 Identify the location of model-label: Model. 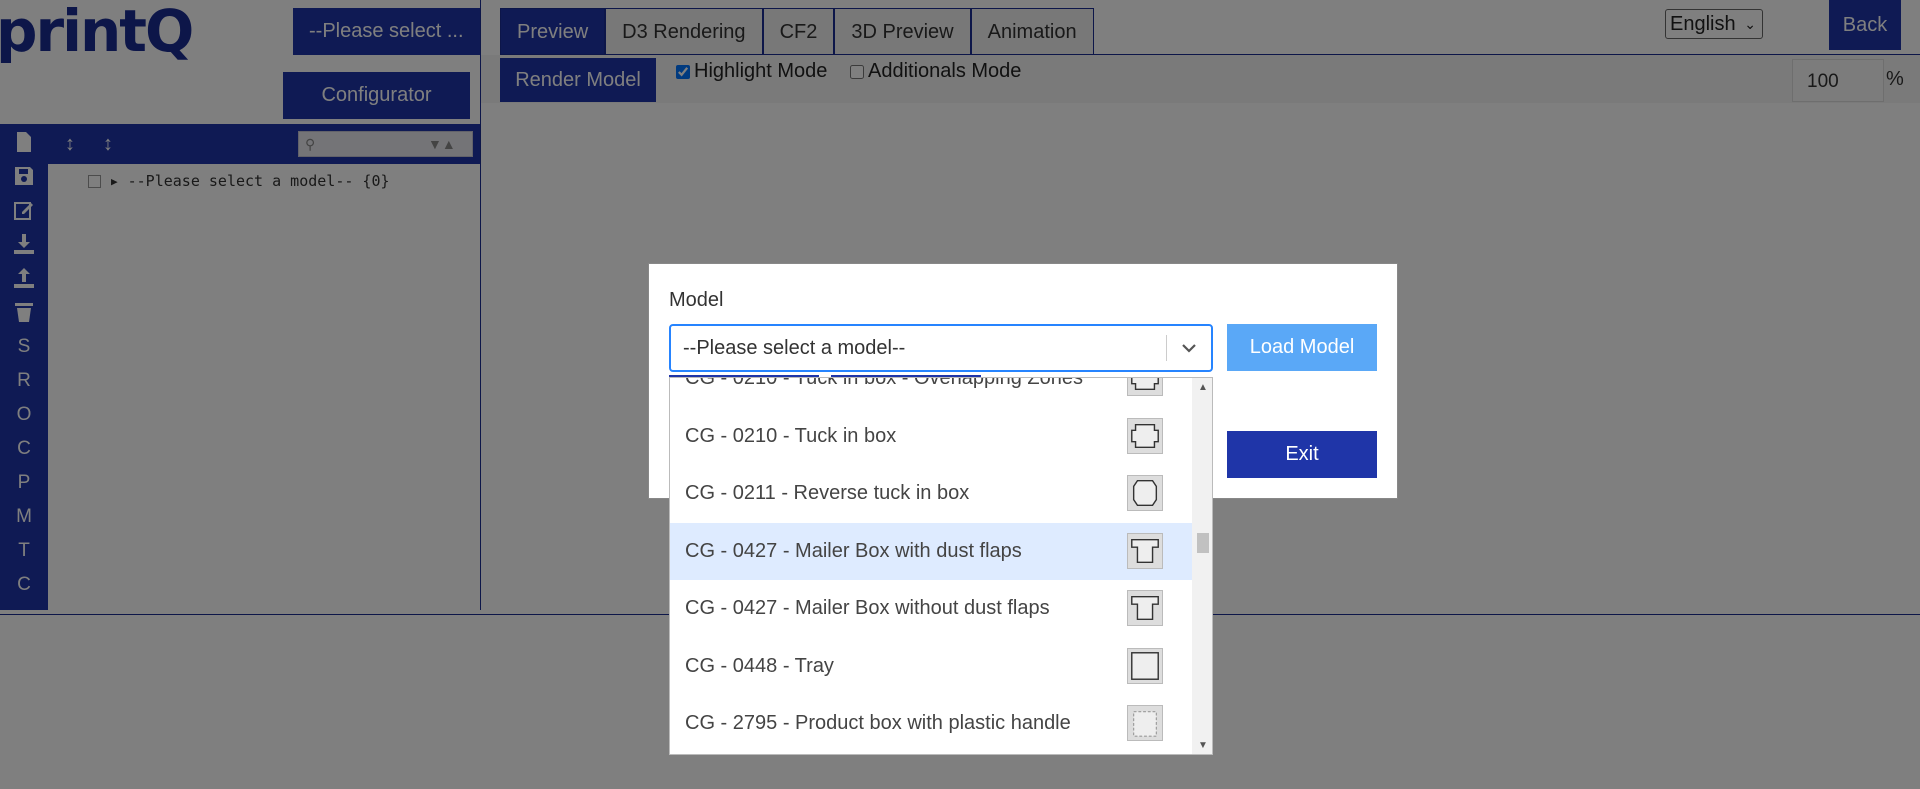
(696, 300).